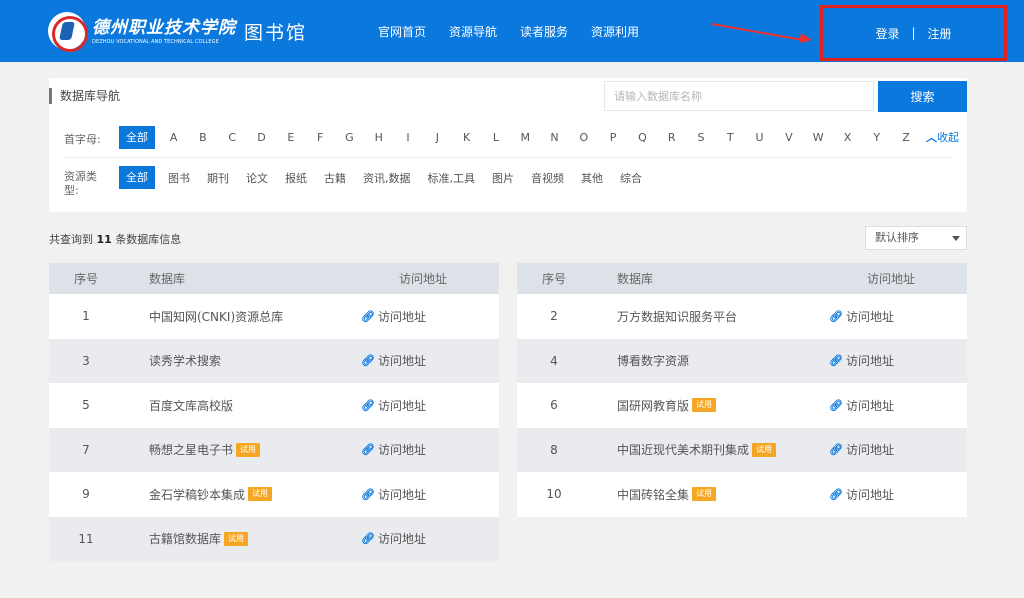 Image resolution: width=1024 pixels, height=598 pixels. What do you see at coordinates (700, 137) in the screenshot?
I see `letter-s: S` at bounding box center [700, 137].